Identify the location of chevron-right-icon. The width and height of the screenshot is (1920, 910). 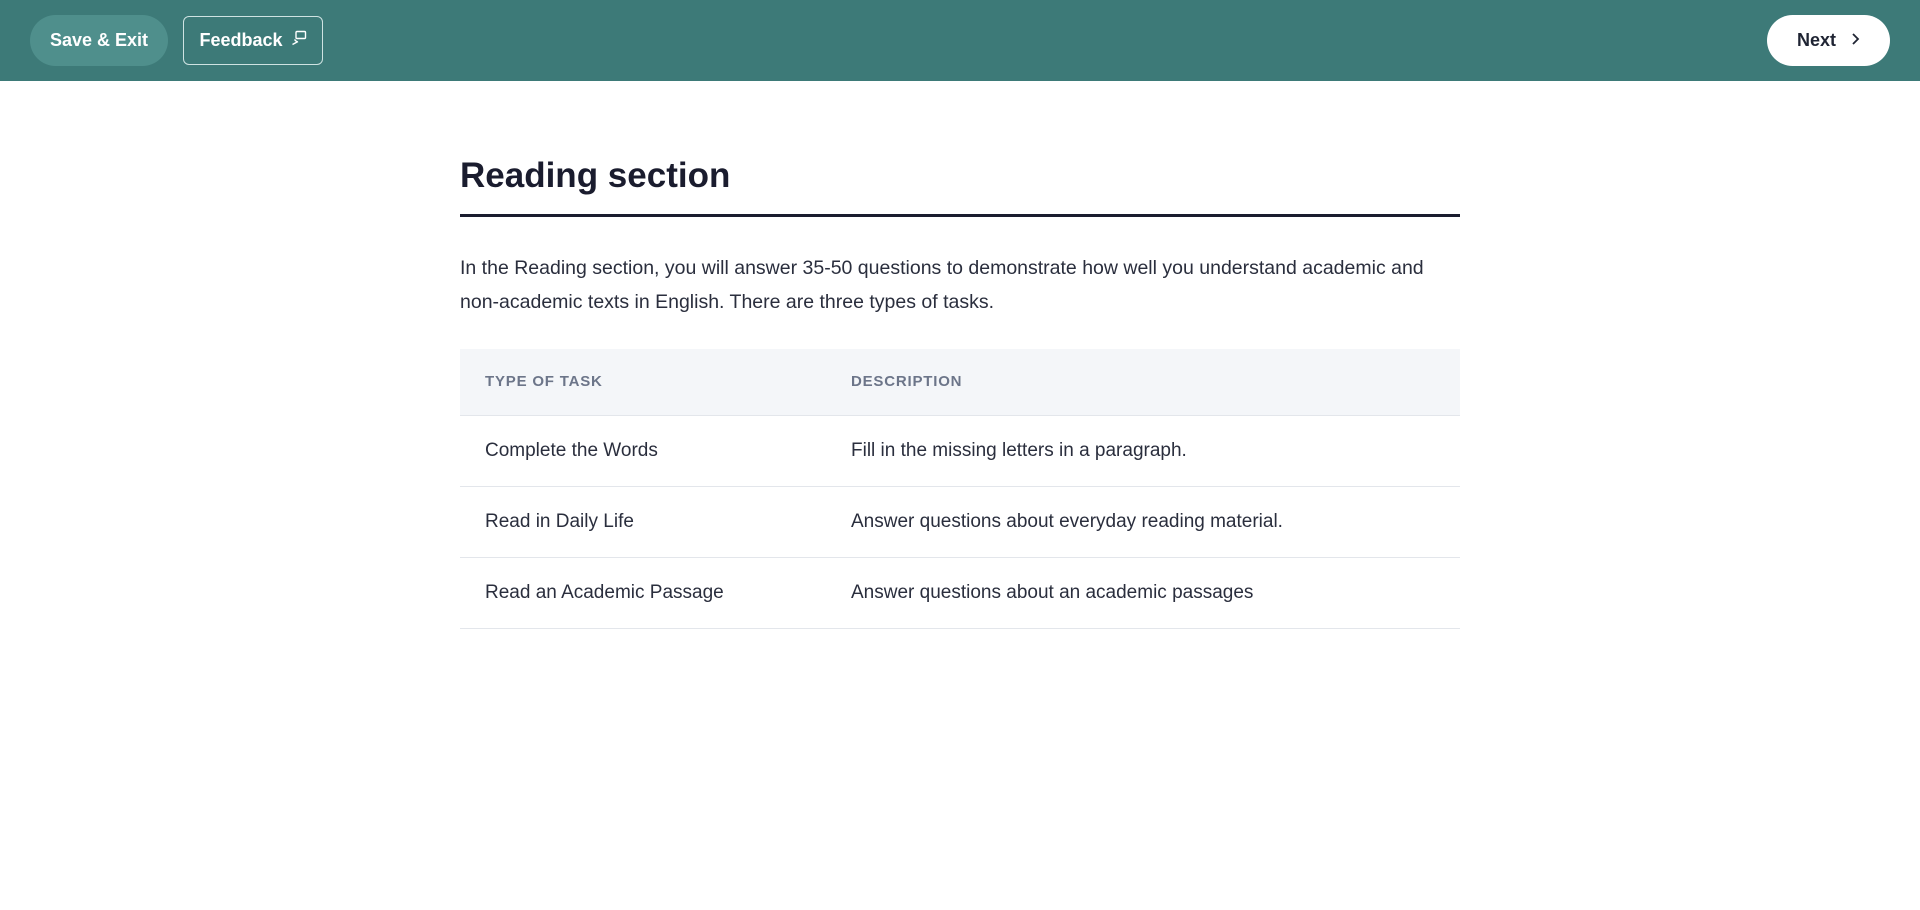
(1855, 40).